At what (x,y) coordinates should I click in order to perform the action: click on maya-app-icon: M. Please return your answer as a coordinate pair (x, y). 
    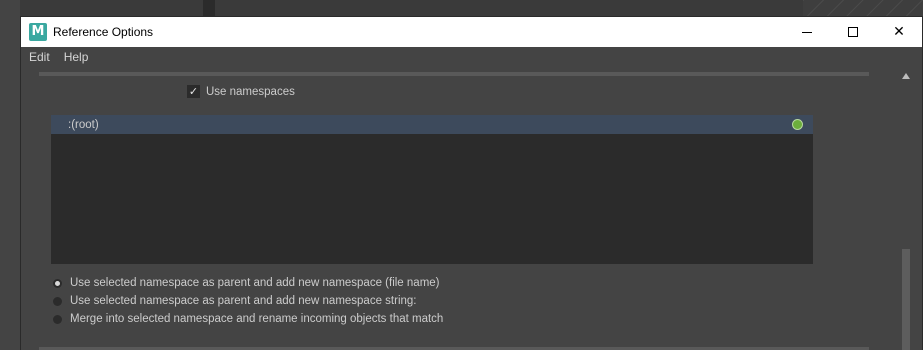
    Looking at the image, I should click on (38, 32).